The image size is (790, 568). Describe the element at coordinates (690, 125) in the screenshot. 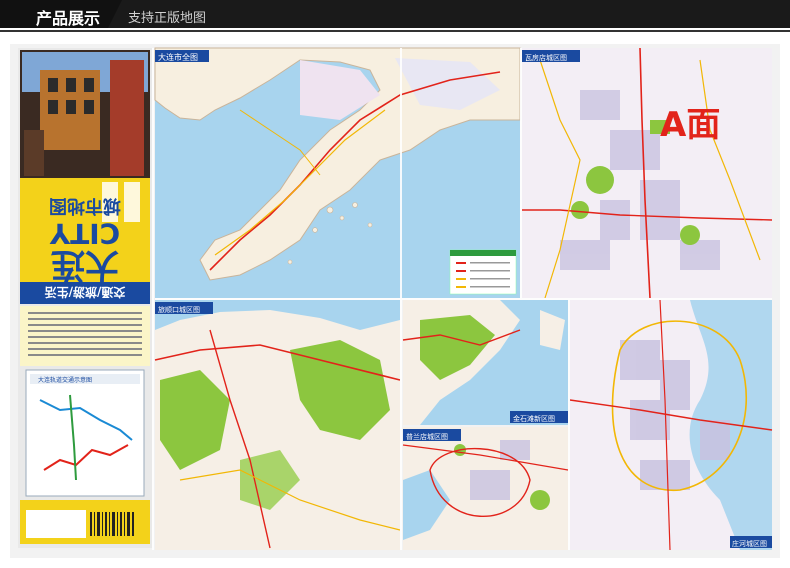

I see `side-a-label: A面` at that location.